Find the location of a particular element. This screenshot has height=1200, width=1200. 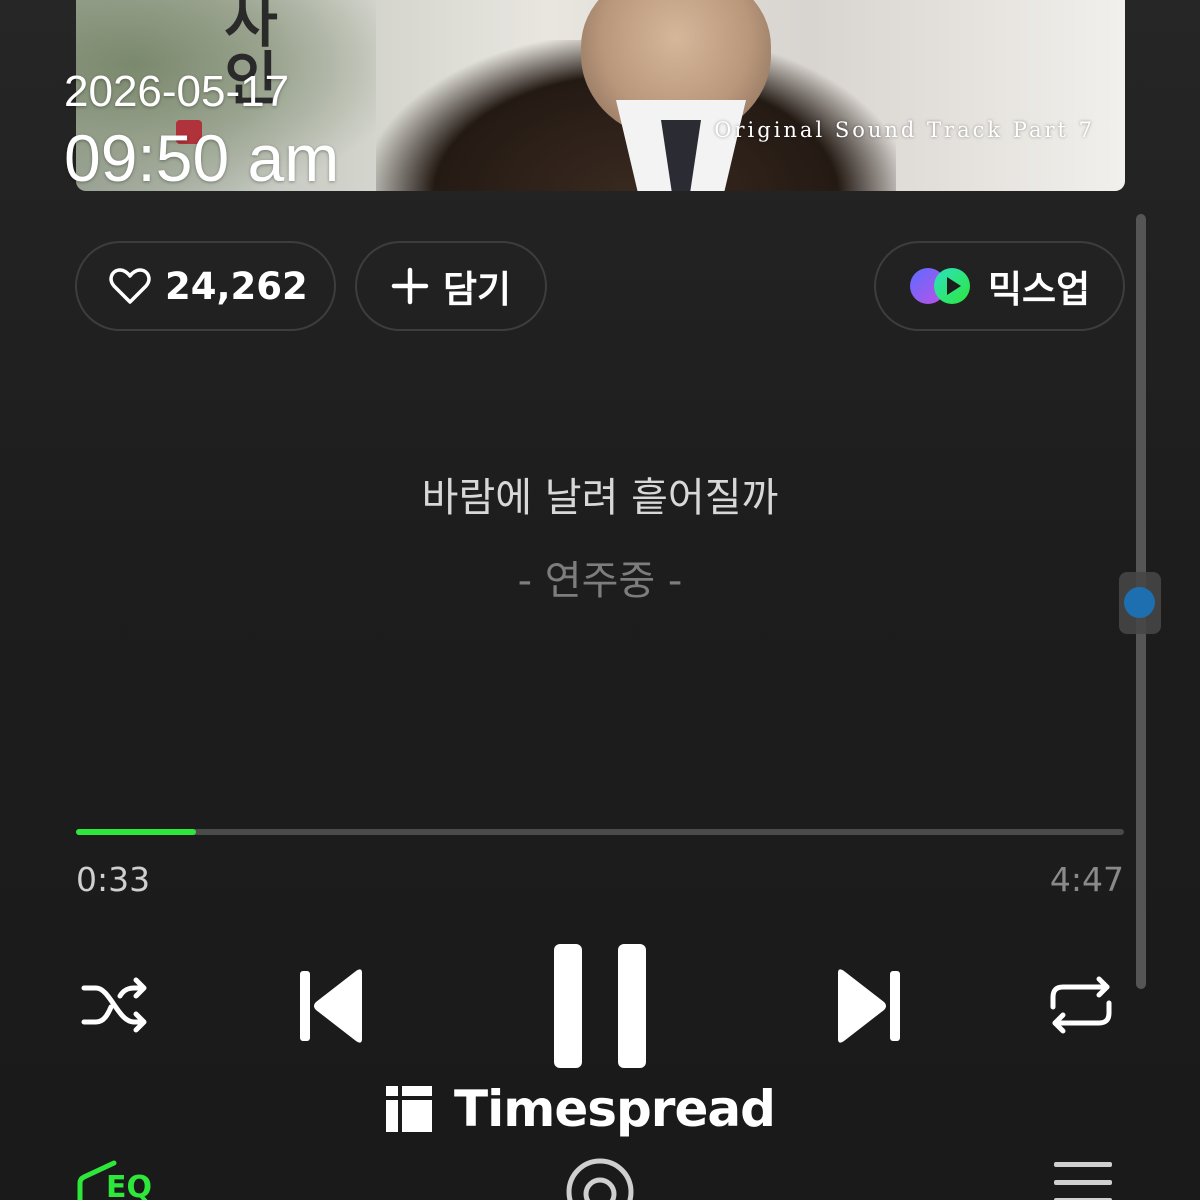

repeat-button is located at coordinates (1081, 1005).